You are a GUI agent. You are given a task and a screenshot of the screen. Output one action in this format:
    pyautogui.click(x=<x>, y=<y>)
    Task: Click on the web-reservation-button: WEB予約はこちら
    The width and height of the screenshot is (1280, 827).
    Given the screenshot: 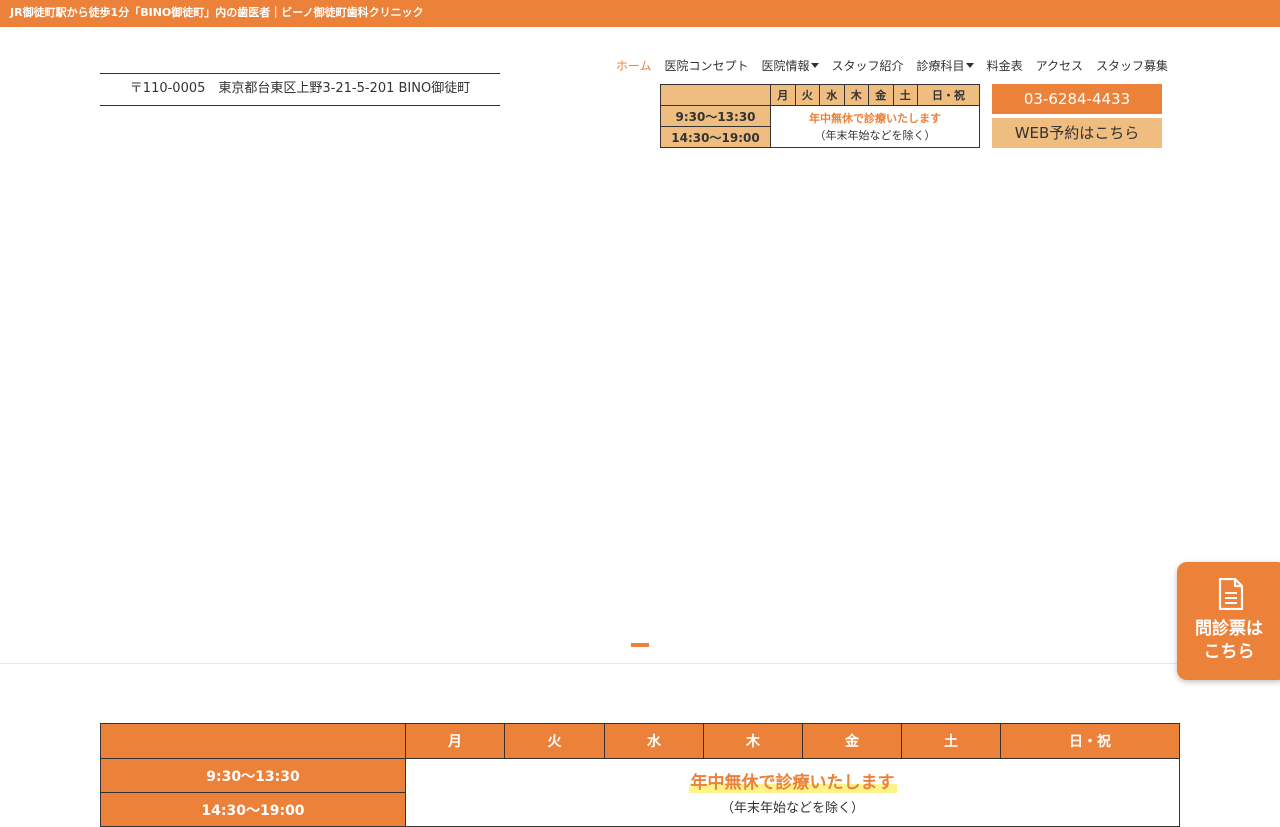 What is the action you would take?
    pyautogui.click(x=1077, y=133)
    